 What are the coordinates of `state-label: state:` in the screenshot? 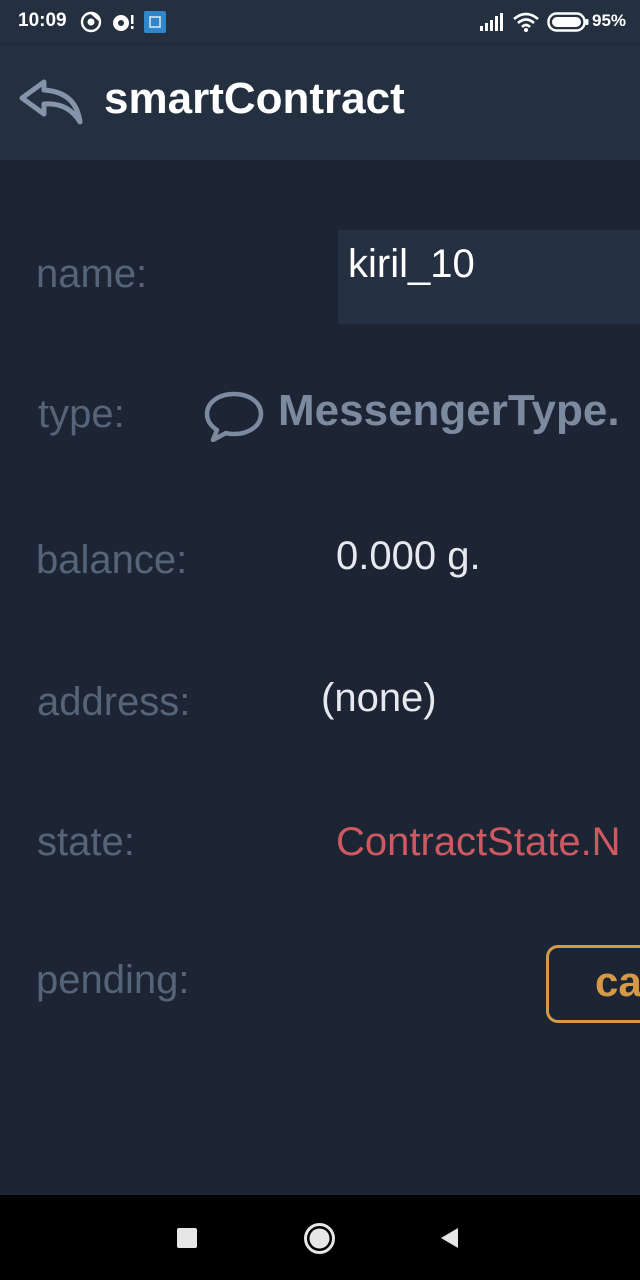 It's located at (86, 842).